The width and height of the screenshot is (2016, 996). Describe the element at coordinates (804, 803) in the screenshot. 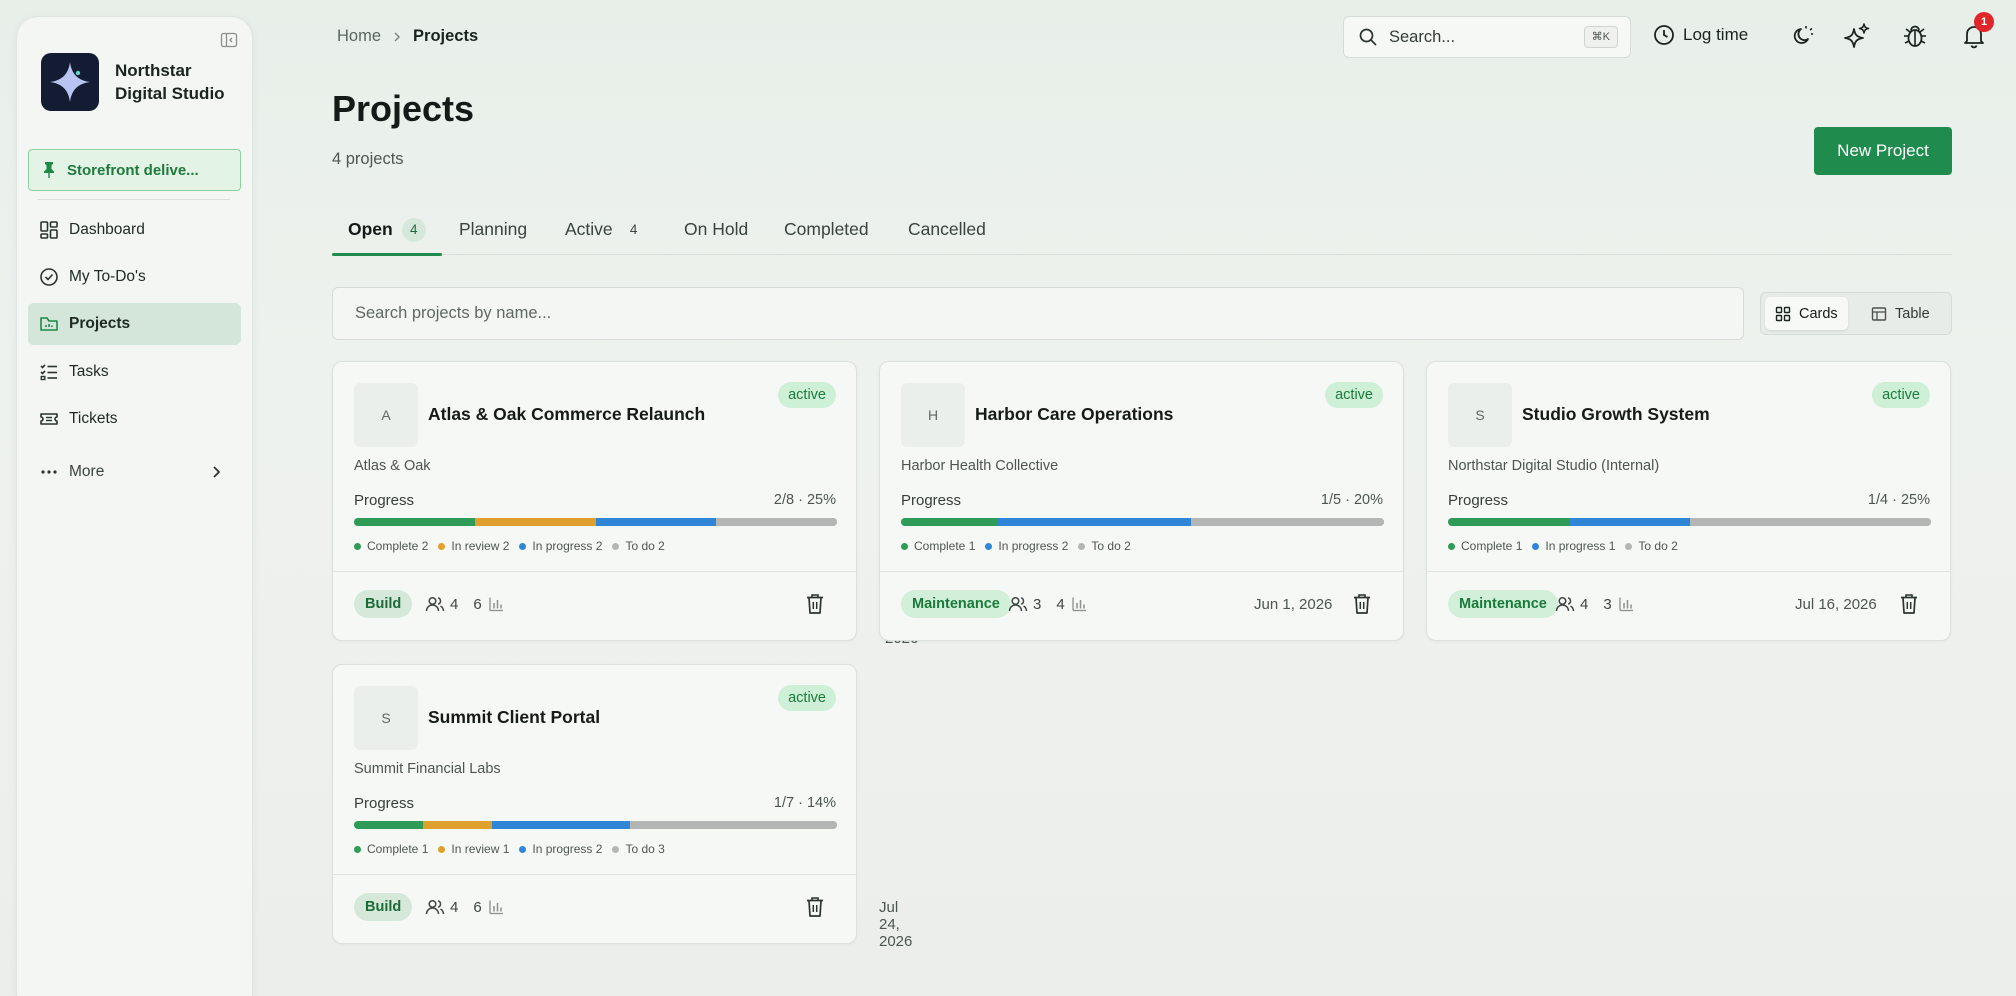

I see `progress-value: 1/7 · 14%` at that location.